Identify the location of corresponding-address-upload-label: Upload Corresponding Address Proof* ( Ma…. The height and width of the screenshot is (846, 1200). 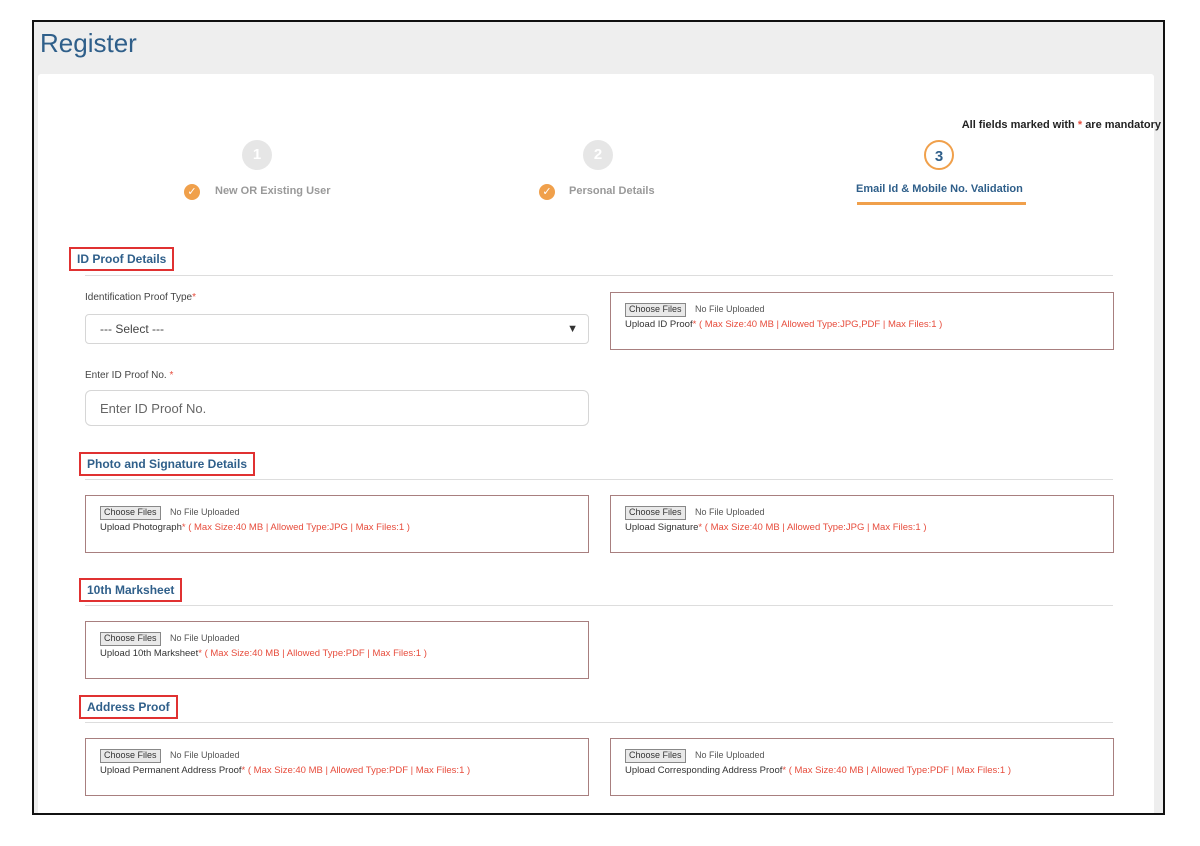
(818, 770).